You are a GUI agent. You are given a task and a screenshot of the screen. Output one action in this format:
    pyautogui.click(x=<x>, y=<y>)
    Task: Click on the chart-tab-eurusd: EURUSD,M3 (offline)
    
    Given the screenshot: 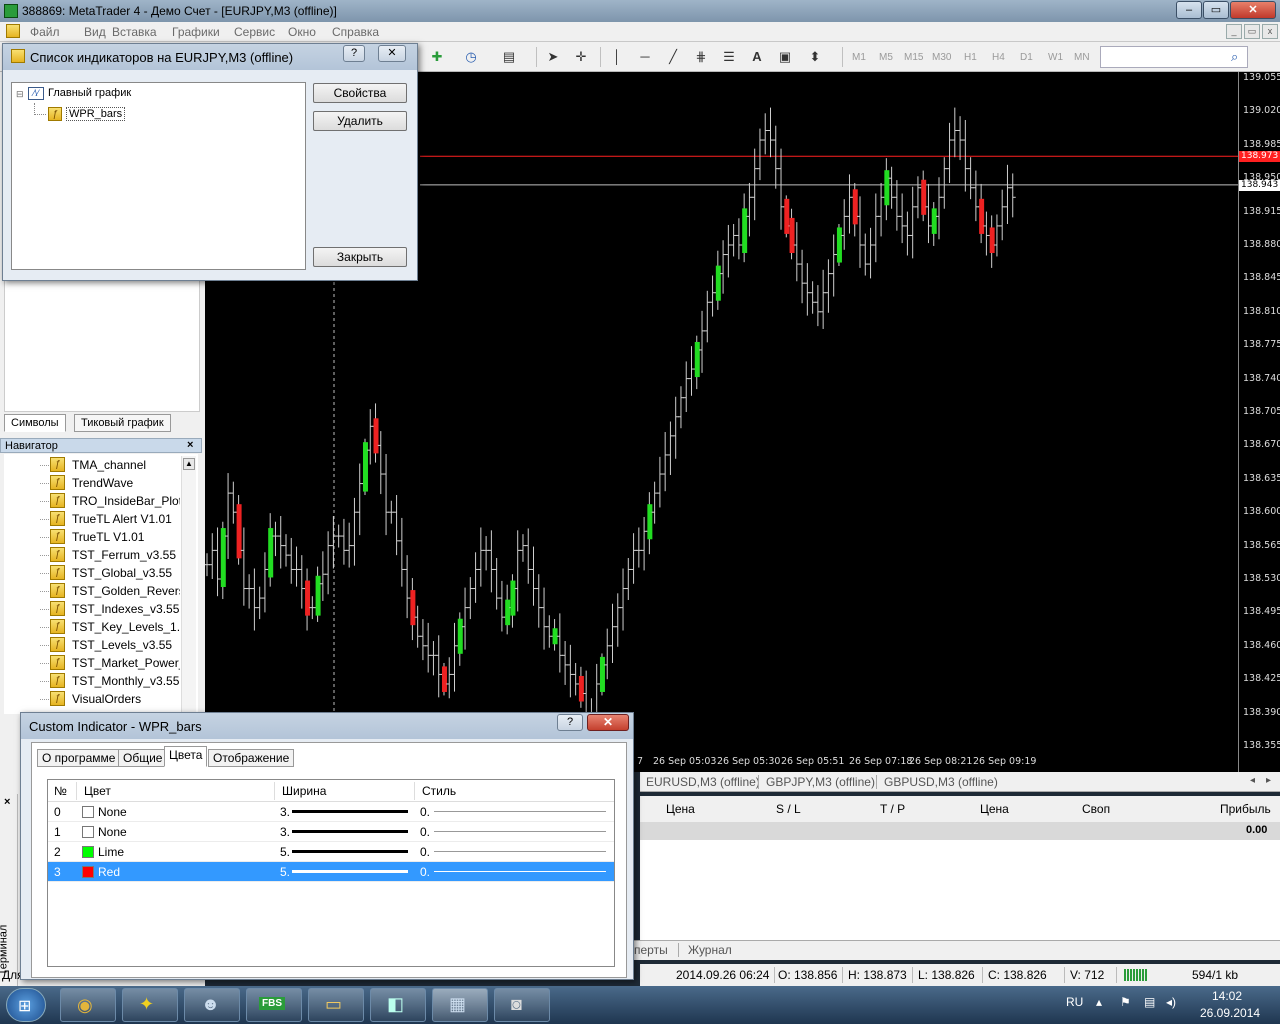 What is the action you would take?
    pyautogui.click(x=703, y=782)
    